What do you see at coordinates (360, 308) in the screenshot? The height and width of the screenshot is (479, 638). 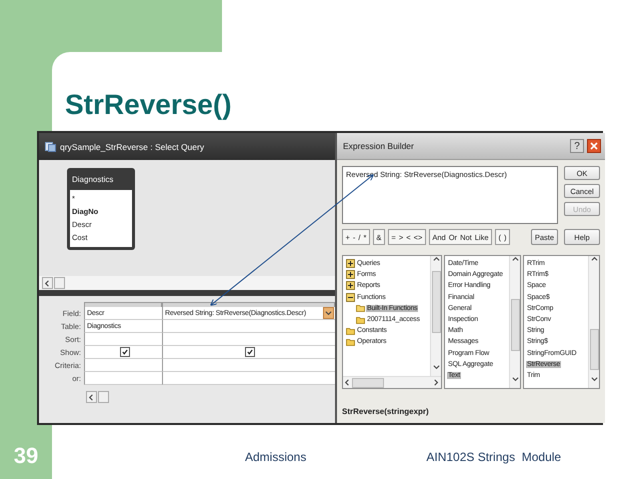 I see `open-folder-icon` at bounding box center [360, 308].